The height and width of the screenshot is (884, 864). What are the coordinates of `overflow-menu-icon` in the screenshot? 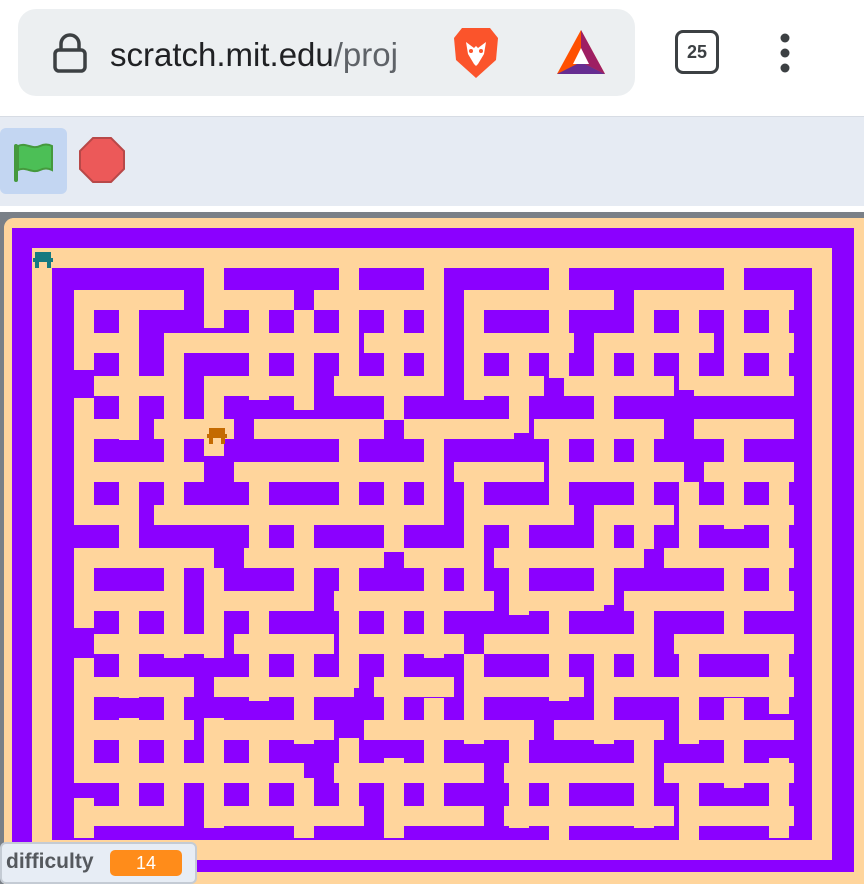 It's located at (785, 53).